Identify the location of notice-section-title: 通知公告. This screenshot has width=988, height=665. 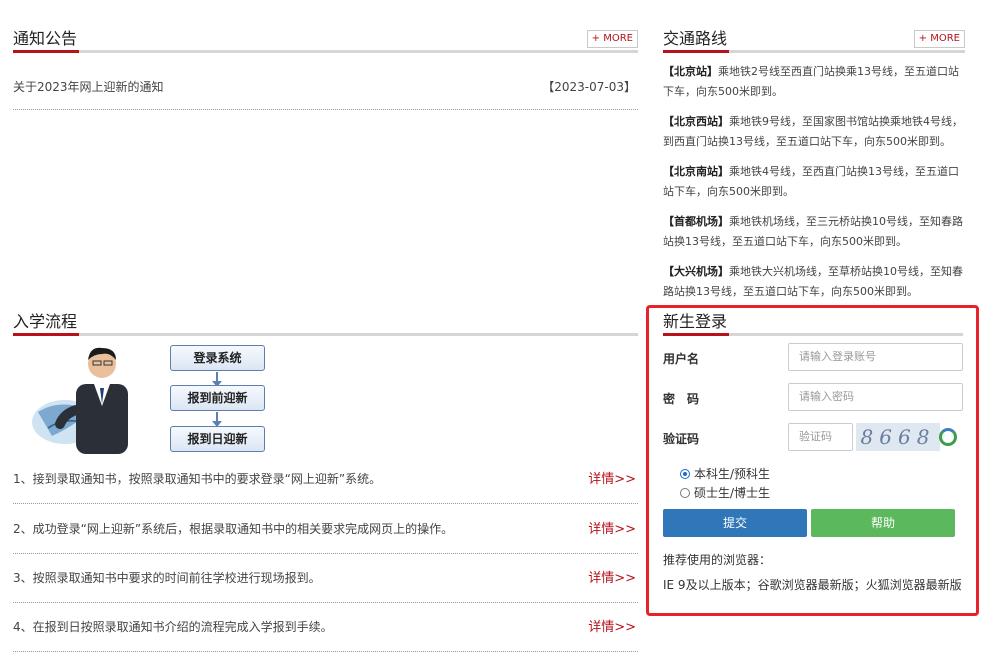
(46, 40).